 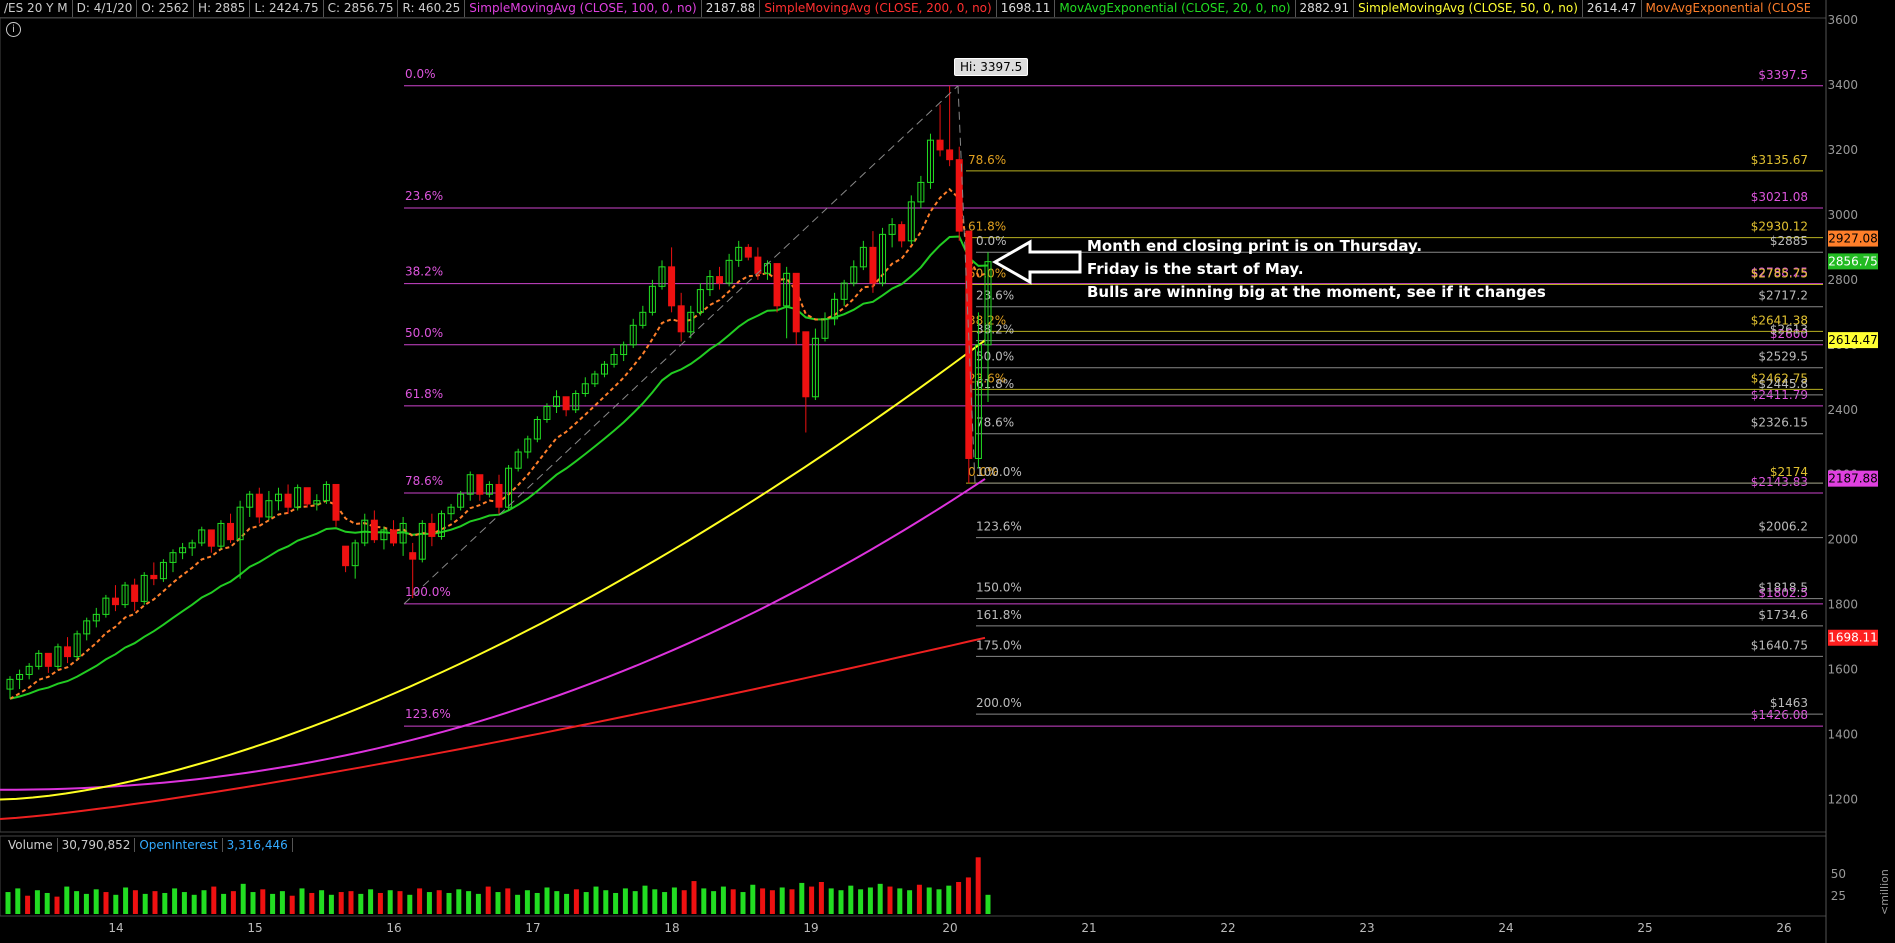 I want to click on fib-level-percent: 23.6%, so click(x=424, y=196).